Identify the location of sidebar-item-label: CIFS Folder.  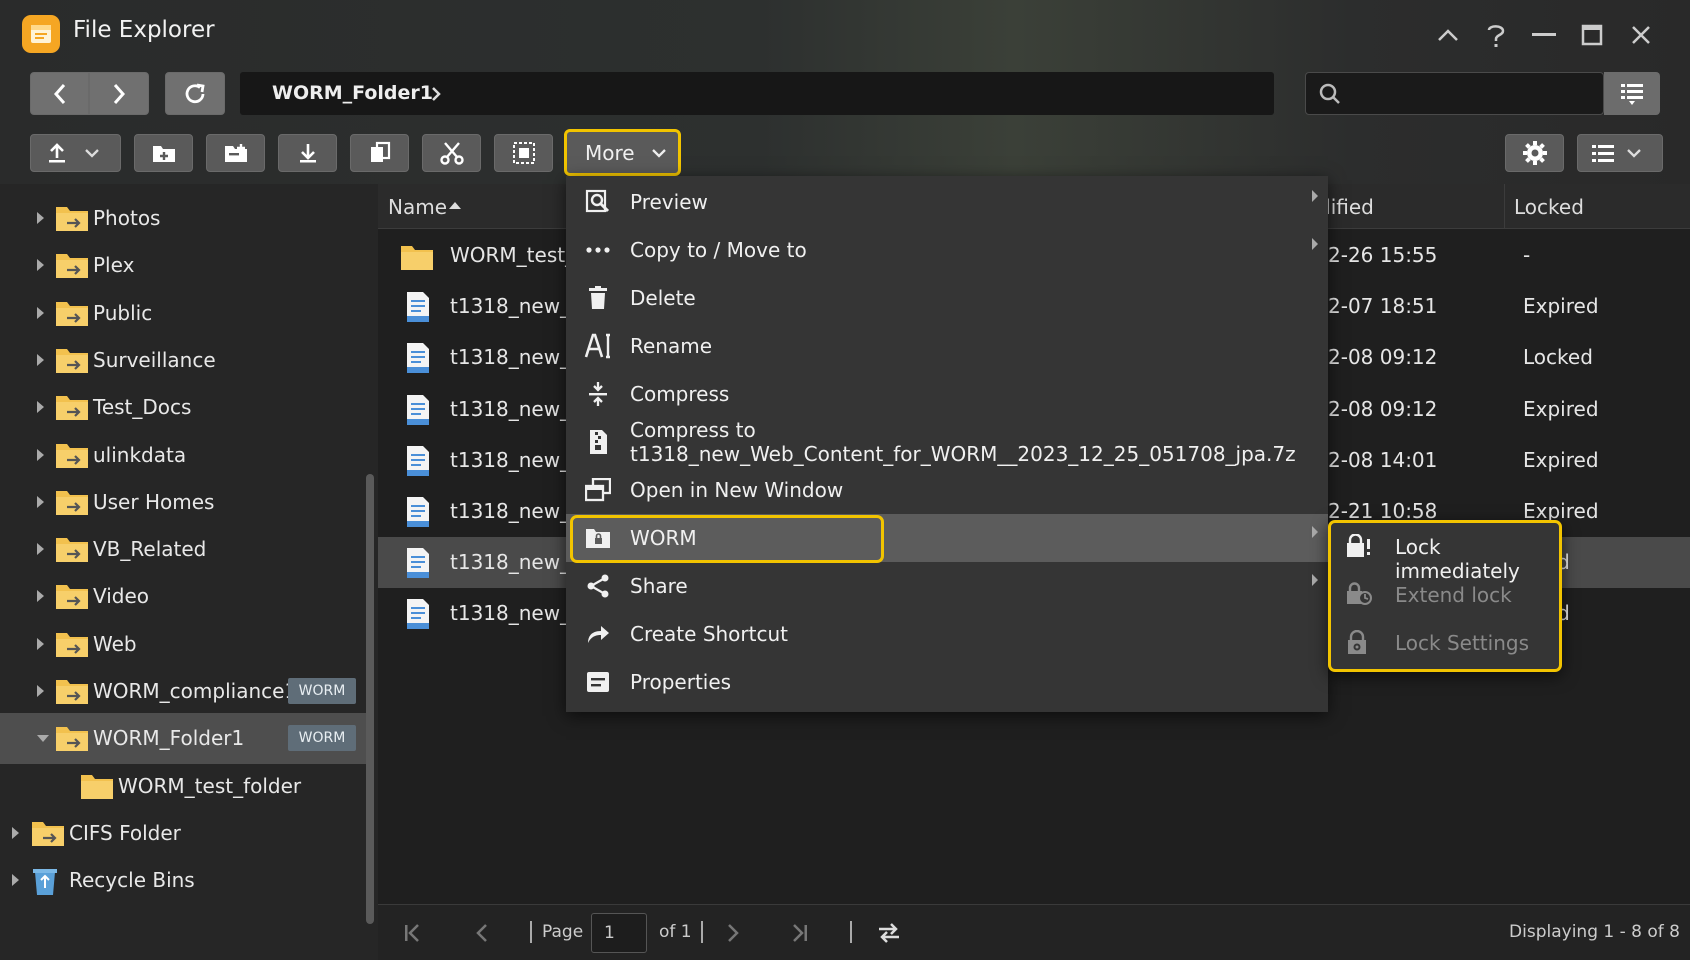
(125, 832).